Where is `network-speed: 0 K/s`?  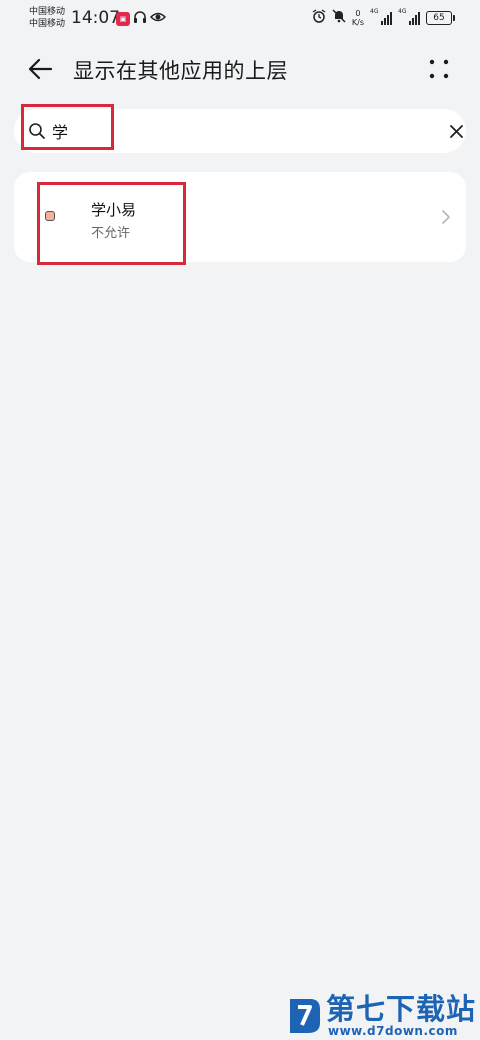
network-speed: 0 K/s is located at coordinates (358, 18).